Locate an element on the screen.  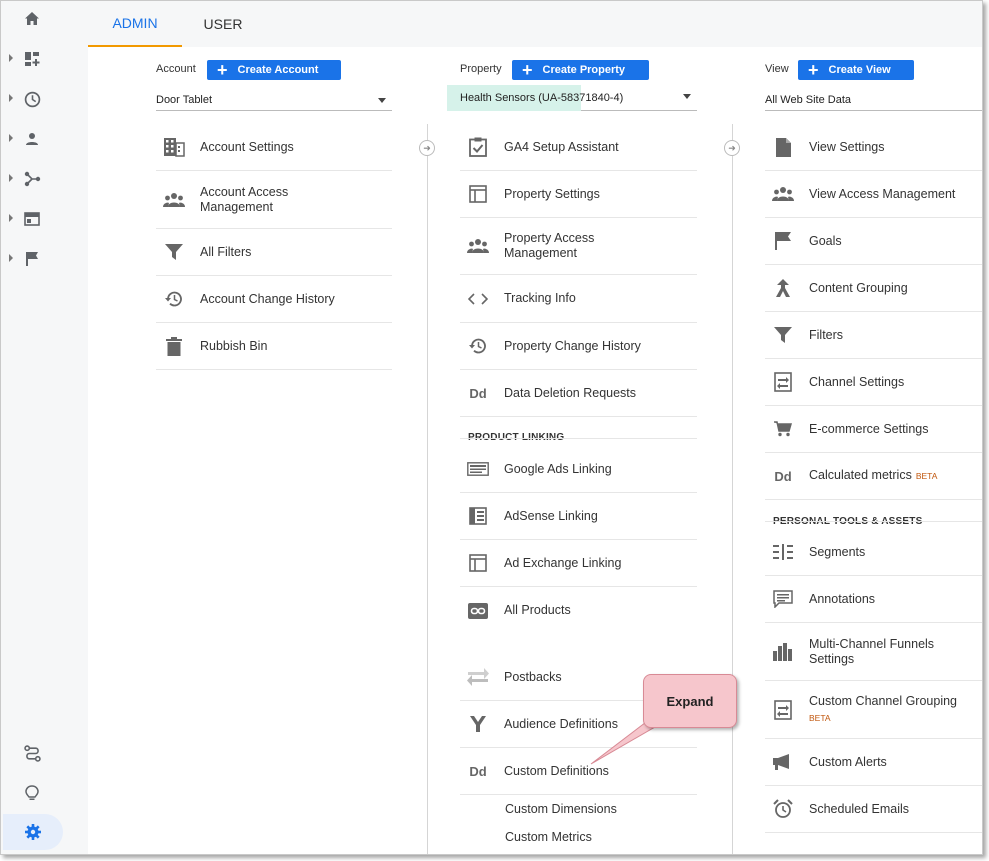
custom-channel-grouping-item: Custom Channel Grouping BETA is located at coordinates (873, 710).